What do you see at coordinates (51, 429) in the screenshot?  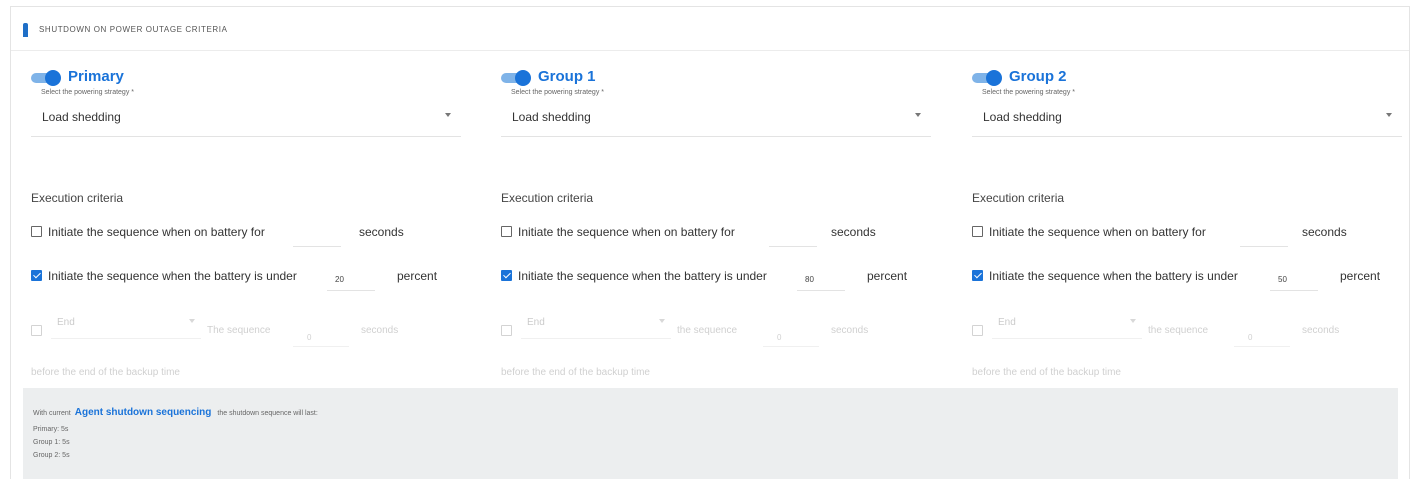 I see `summary-item: Primary: 5s` at bounding box center [51, 429].